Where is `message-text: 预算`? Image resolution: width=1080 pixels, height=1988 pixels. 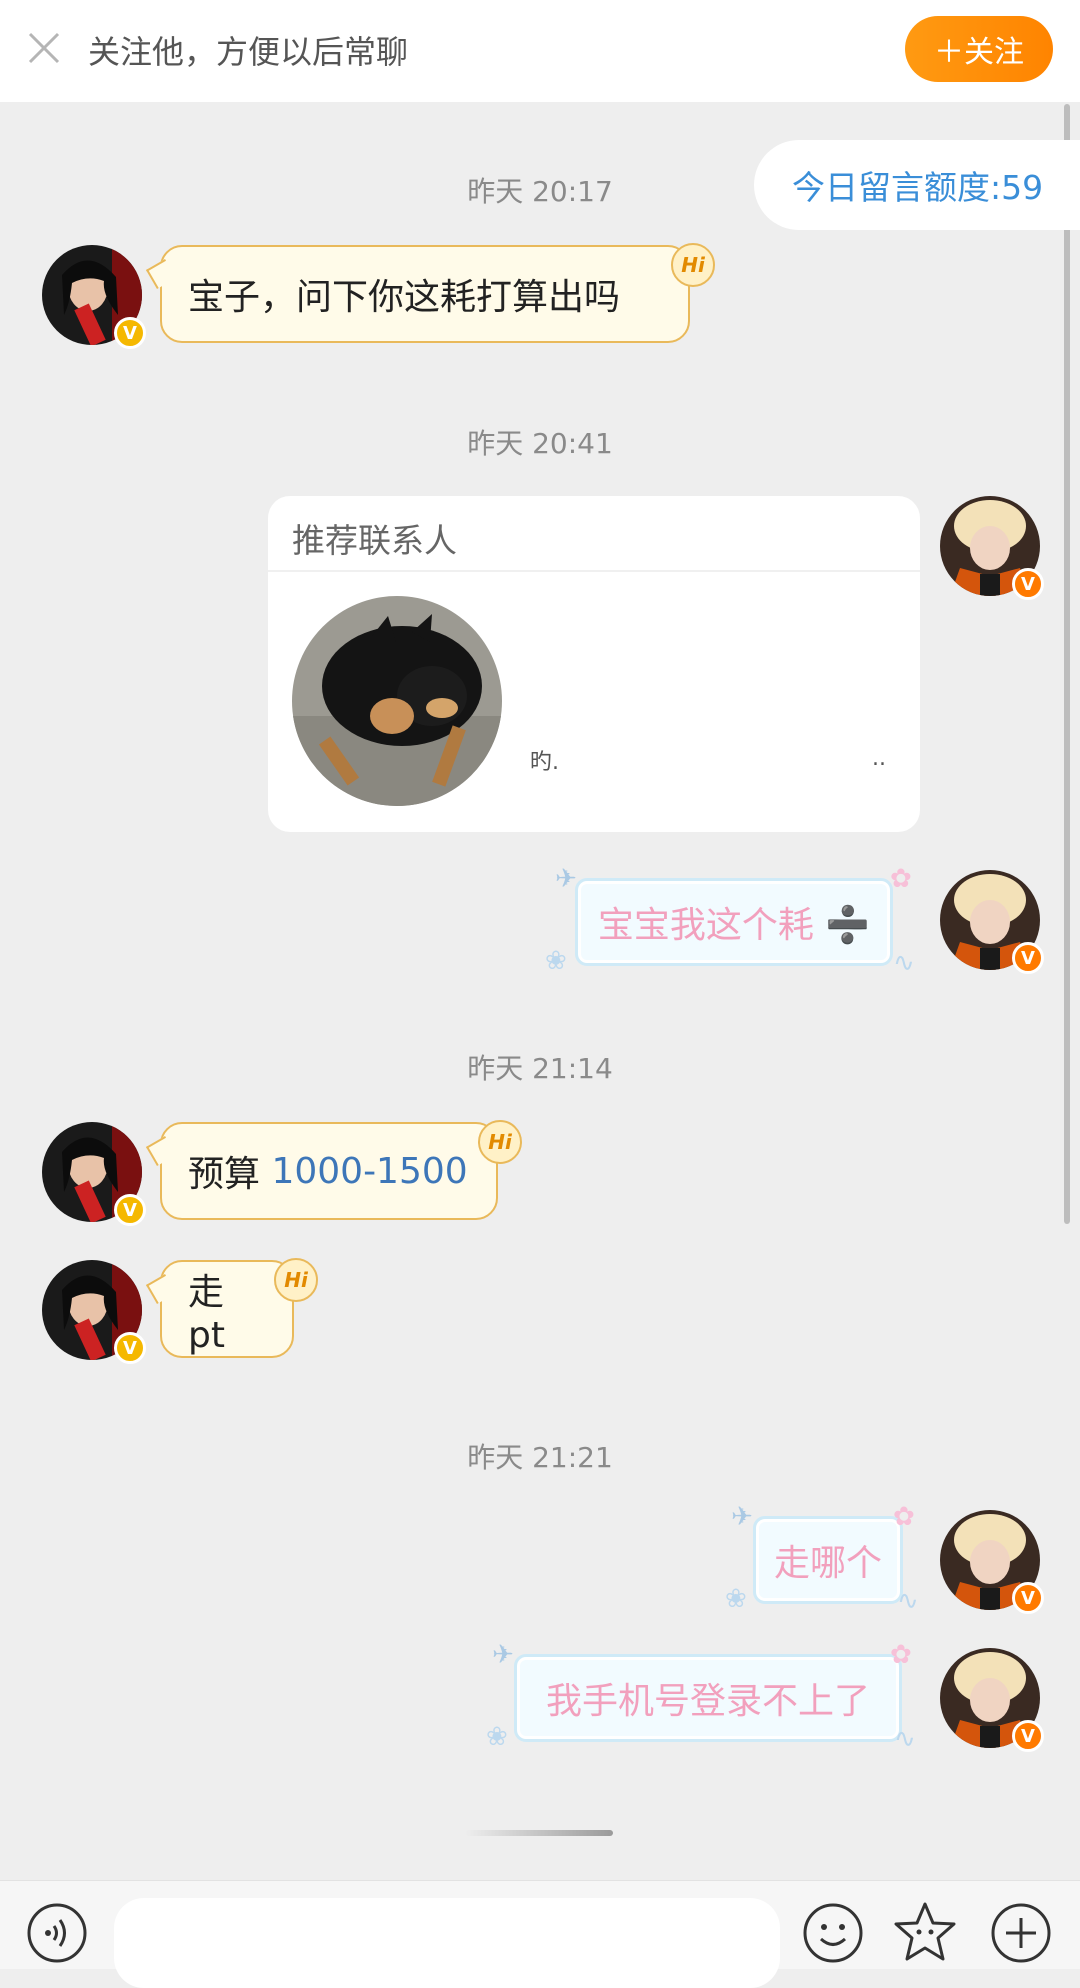 message-text: 预算 is located at coordinates (230, 1174).